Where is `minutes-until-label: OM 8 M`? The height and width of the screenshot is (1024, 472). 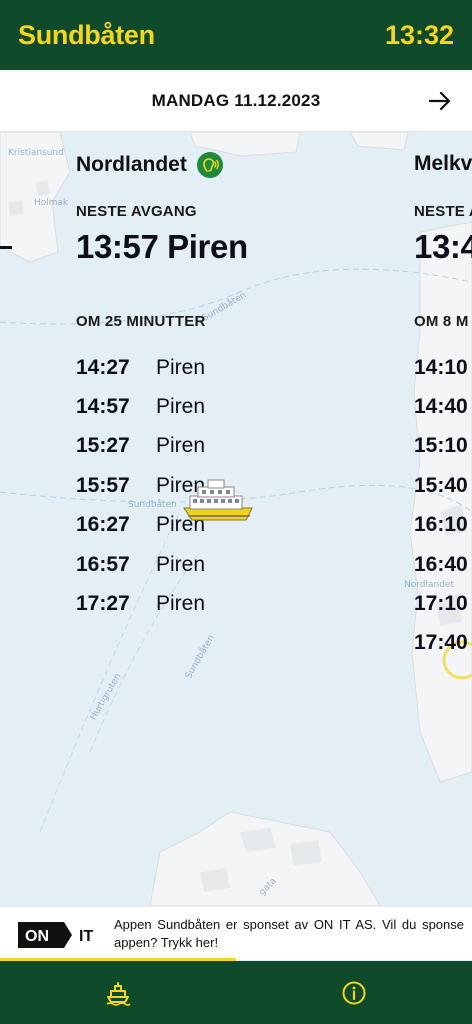 minutes-until-label: OM 8 M is located at coordinates (441, 321).